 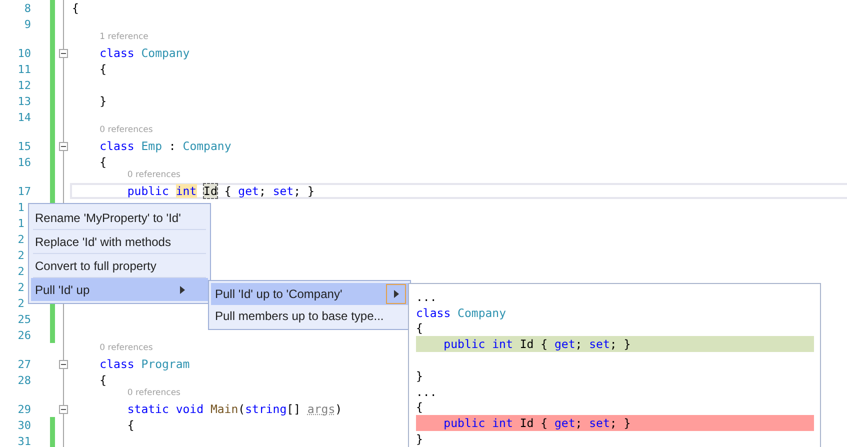 What do you see at coordinates (24, 117) in the screenshot?
I see `line-number: 14` at bounding box center [24, 117].